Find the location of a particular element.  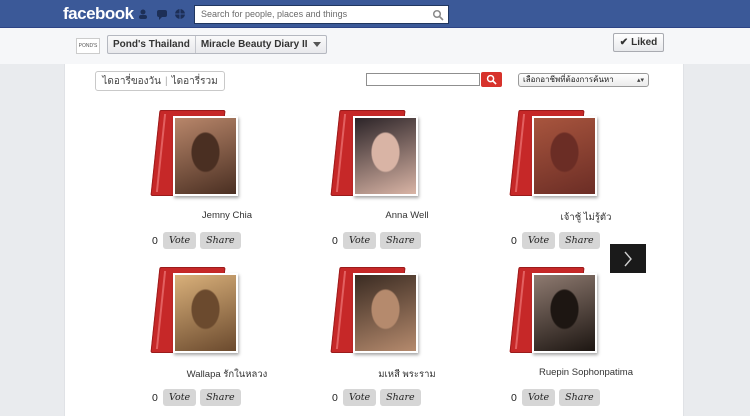

breadcrumb: Pond's Thailand Miracle Beauty Diary II is located at coordinates (217, 44).